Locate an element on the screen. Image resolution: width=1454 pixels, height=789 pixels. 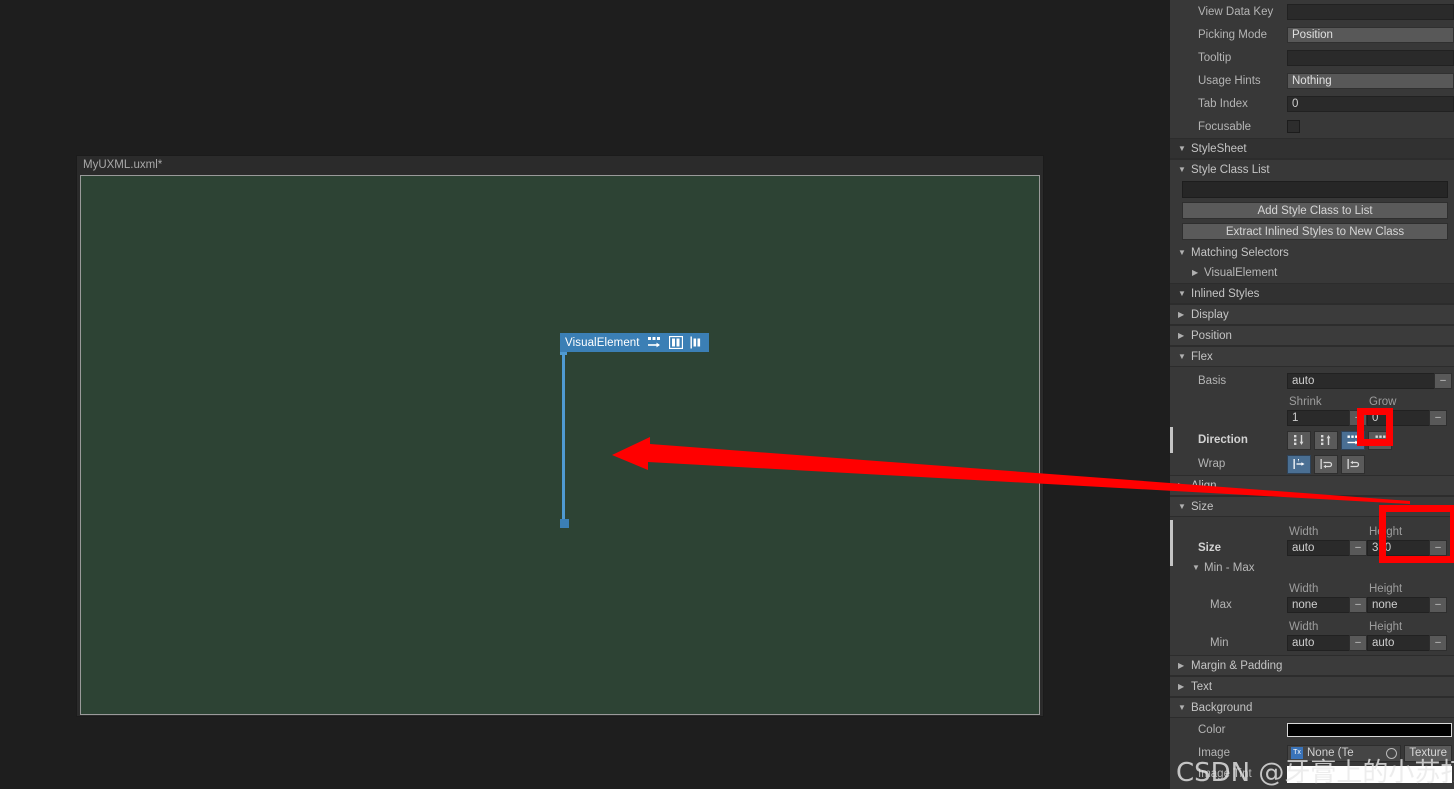
flex-grow-input: 0 is located at coordinates (1398, 417).